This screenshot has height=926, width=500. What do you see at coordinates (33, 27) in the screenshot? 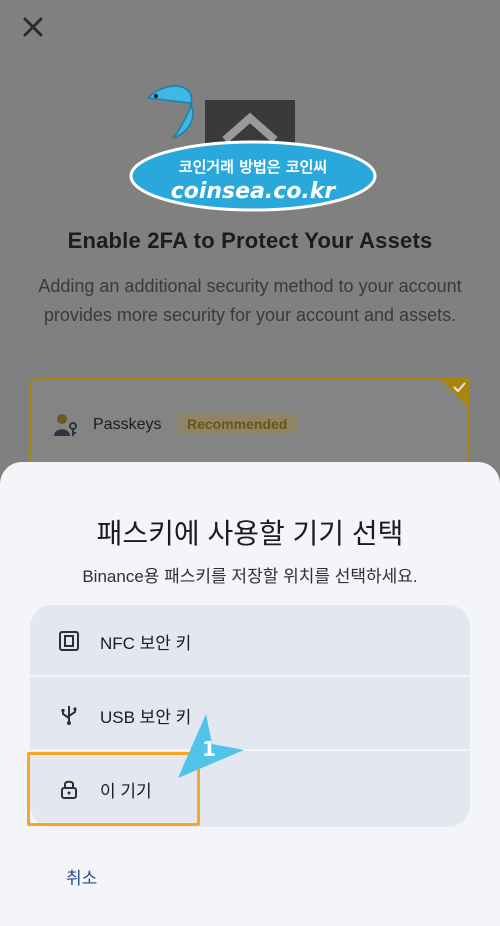
I see `close-icon` at bounding box center [33, 27].